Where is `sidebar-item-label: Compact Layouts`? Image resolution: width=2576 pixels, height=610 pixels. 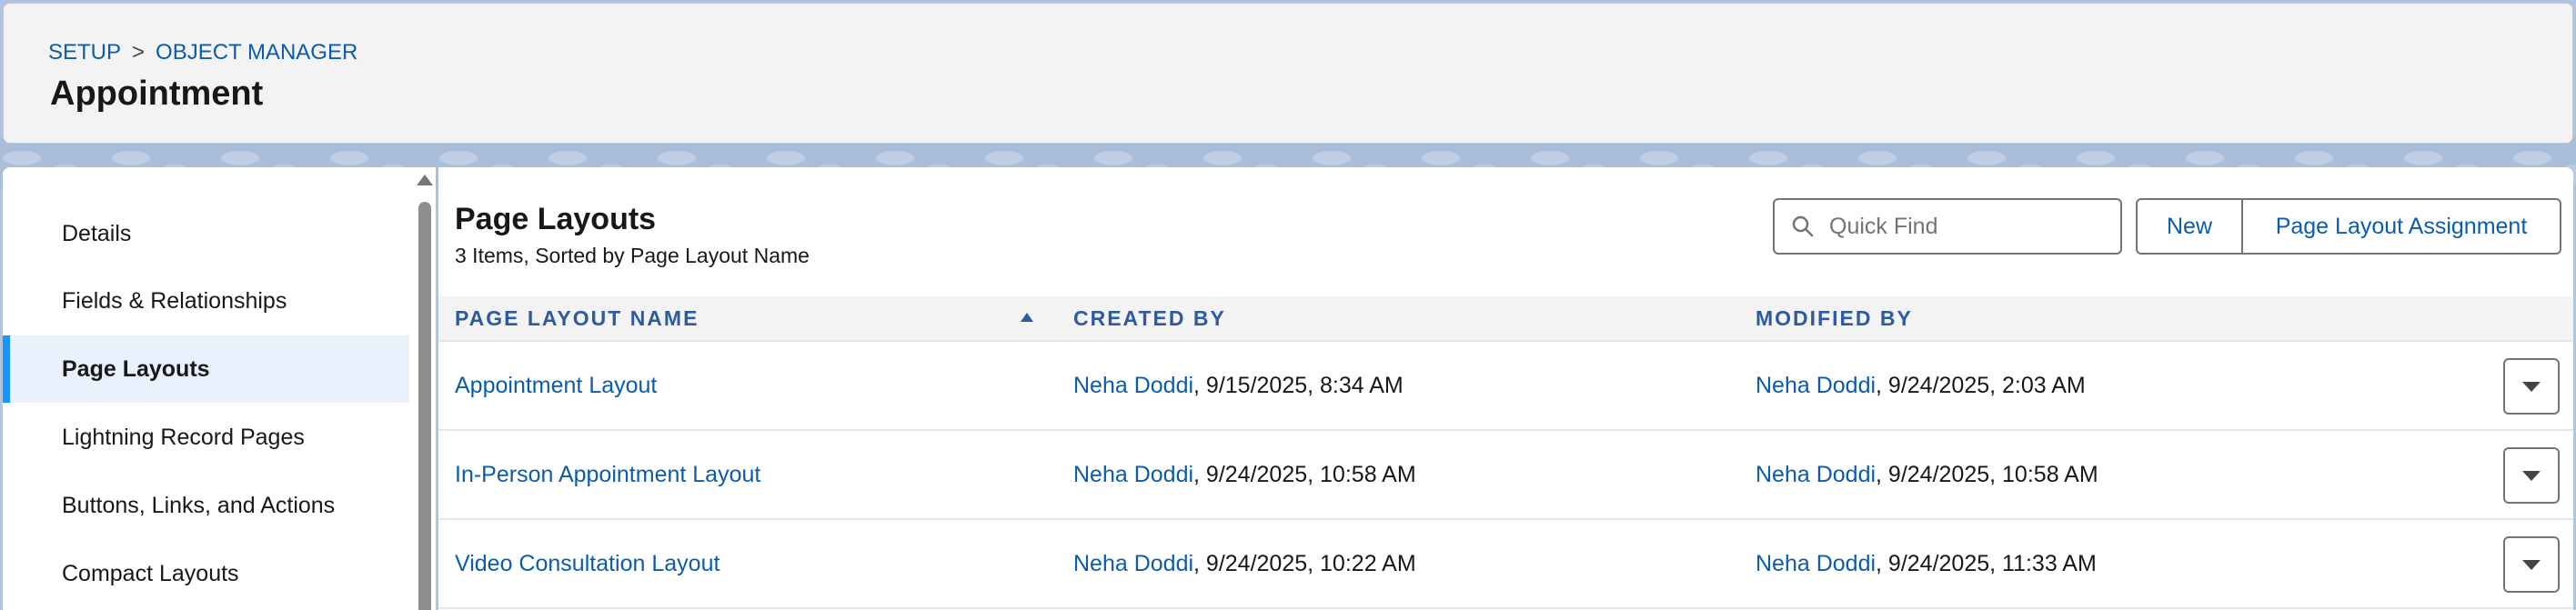 sidebar-item-label: Compact Layouts is located at coordinates (150, 573).